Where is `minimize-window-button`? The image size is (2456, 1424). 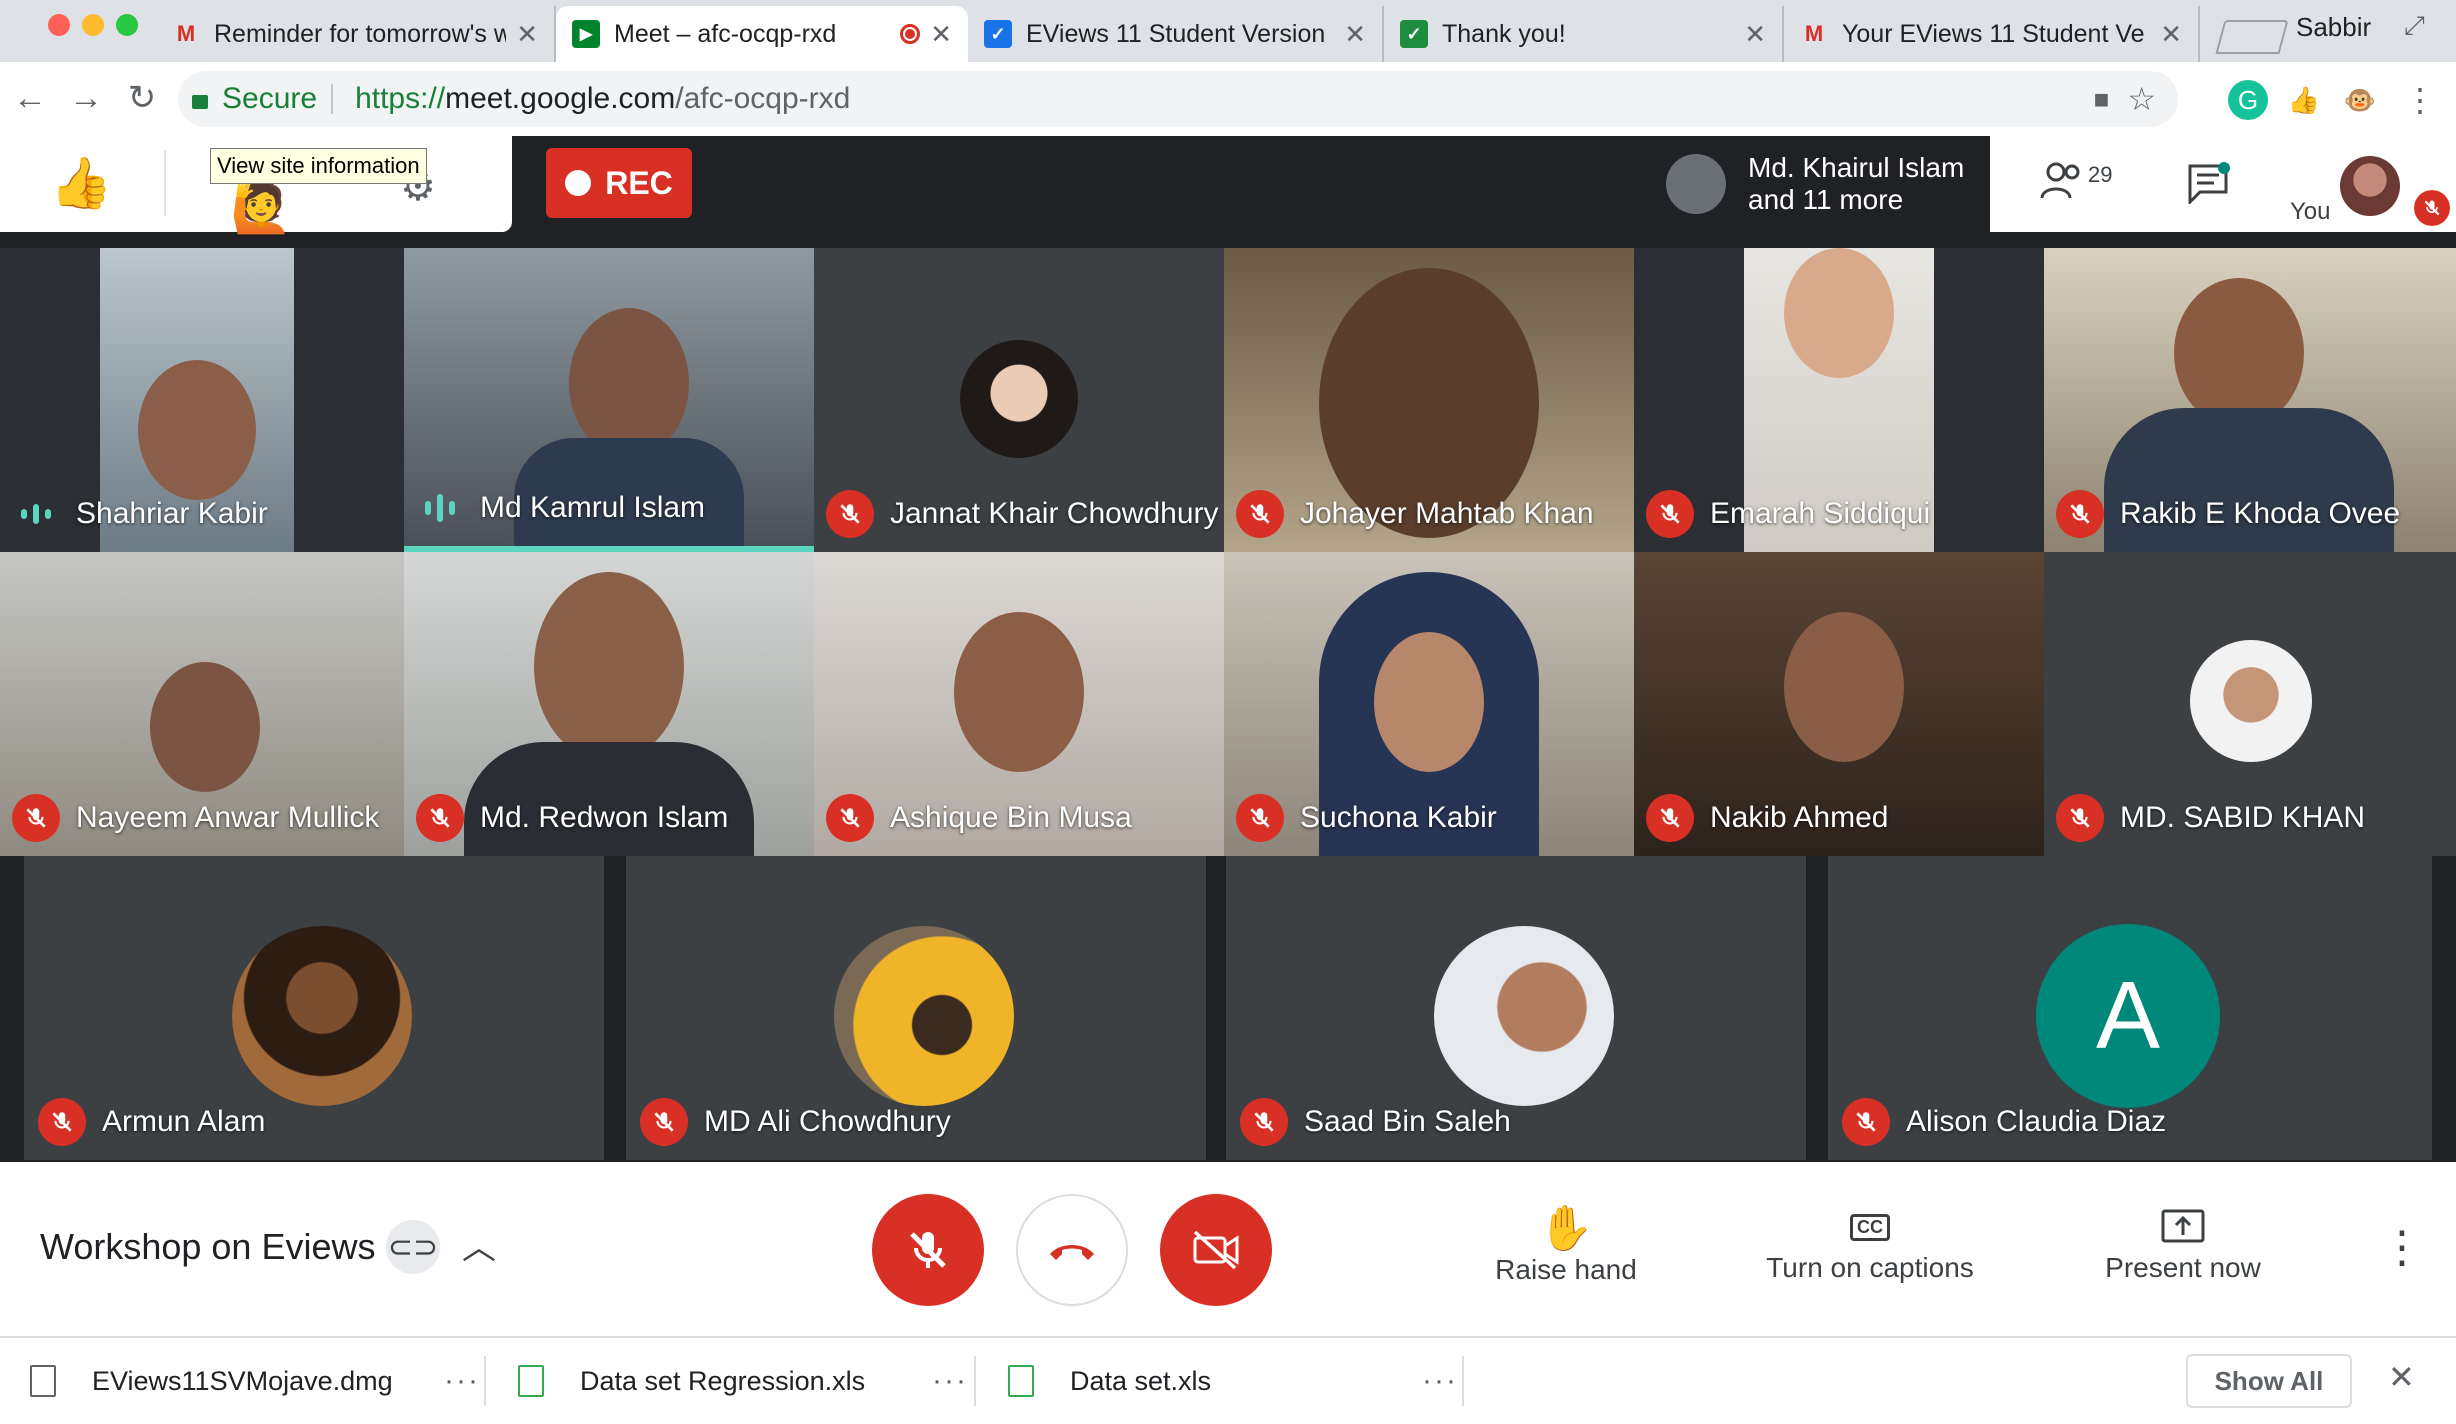 minimize-window-button is located at coordinates (93, 25).